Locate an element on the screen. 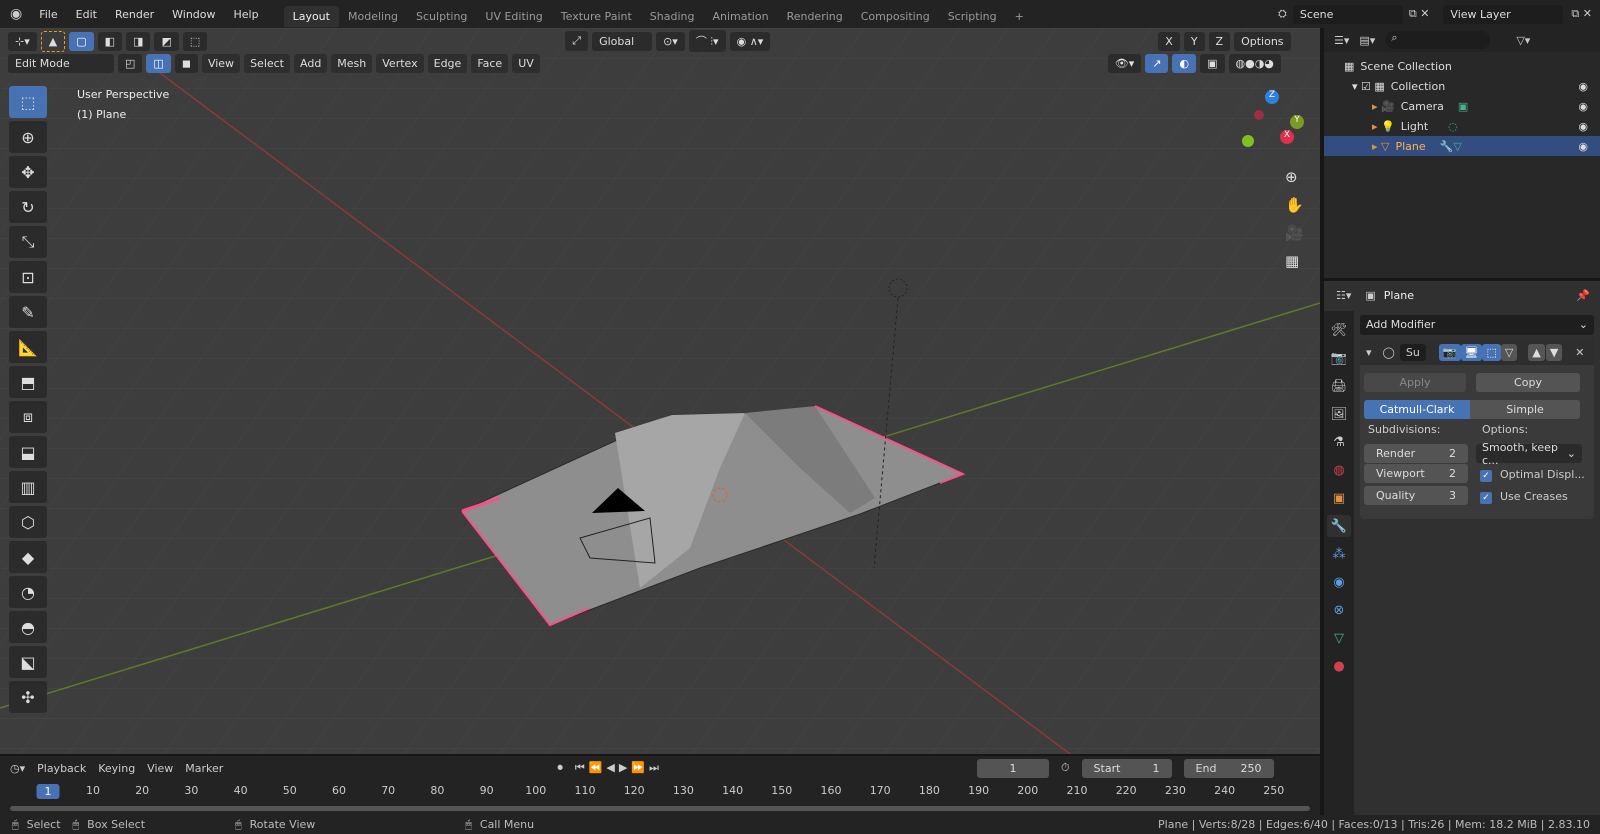 This screenshot has height=834, width=1600. add-modifier-dropdown: Add Modifier ⌄ is located at coordinates (1477, 325).